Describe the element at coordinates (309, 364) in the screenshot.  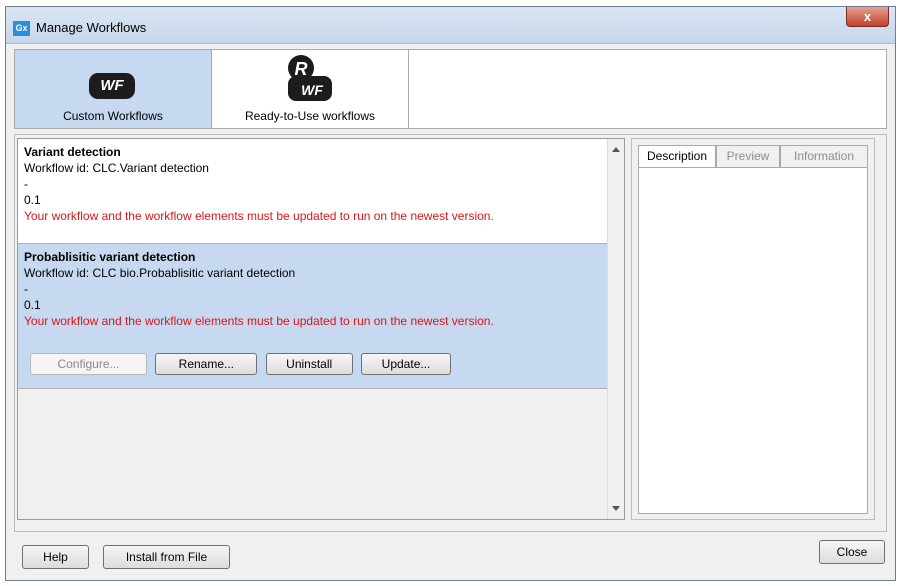
I see `uninstall-button: Uninstall` at that location.